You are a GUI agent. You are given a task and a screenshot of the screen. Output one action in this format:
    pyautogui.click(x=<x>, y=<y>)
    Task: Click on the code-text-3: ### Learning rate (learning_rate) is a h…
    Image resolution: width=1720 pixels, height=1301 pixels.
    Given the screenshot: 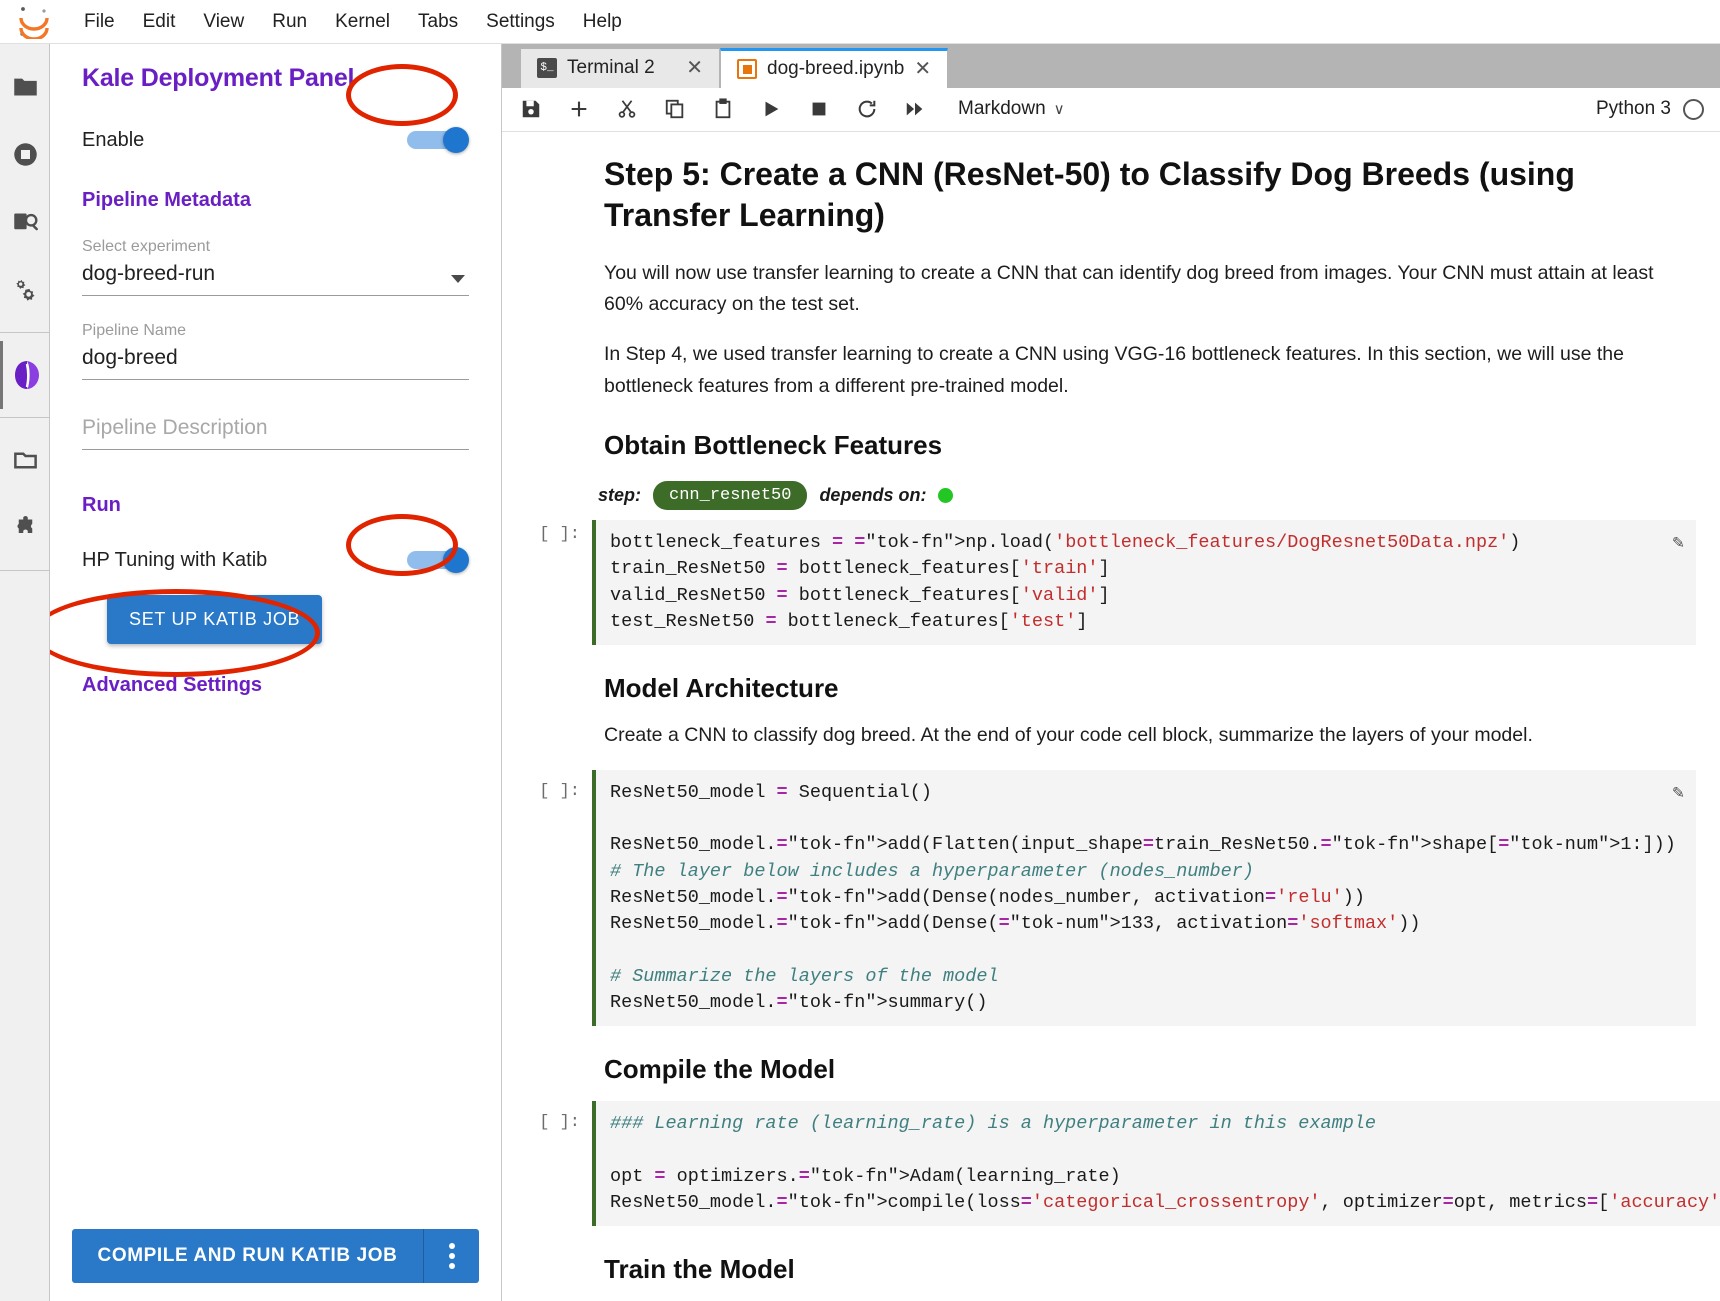 What is the action you would take?
    pyautogui.click(x=1165, y=1163)
    